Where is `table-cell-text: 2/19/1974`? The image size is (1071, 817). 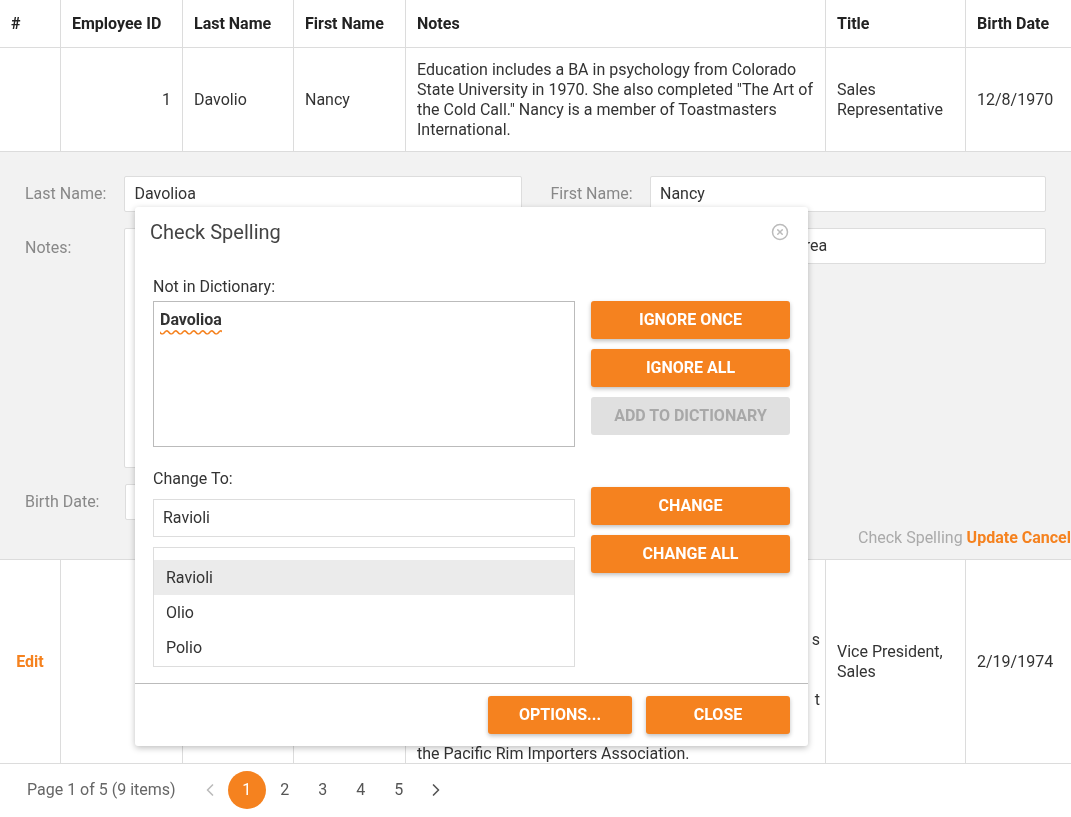 table-cell-text: 2/19/1974 is located at coordinates (1015, 661).